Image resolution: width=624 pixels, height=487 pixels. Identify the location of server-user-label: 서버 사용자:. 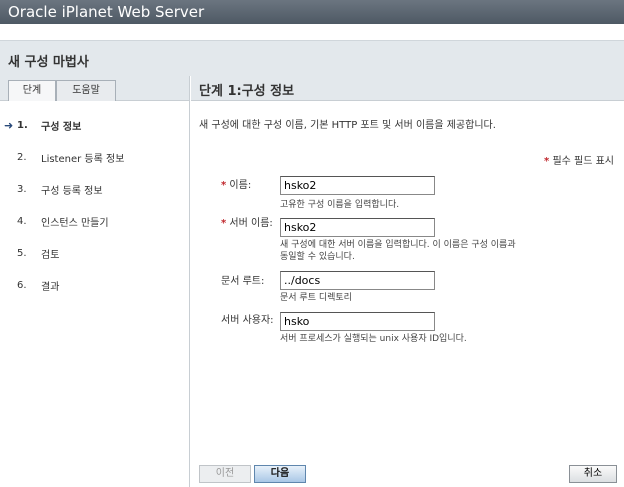
(247, 320).